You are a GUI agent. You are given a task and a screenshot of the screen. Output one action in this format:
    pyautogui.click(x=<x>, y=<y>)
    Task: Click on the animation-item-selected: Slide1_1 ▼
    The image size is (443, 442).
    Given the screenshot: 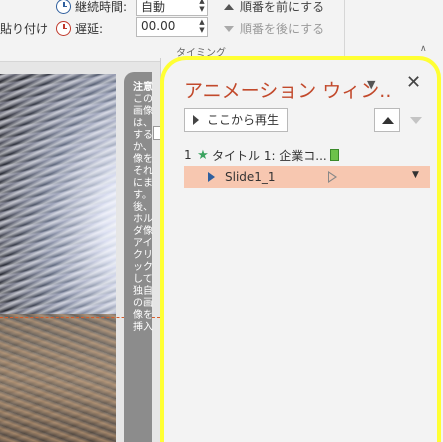 What is the action you would take?
    pyautogui.click(x=307, y=177)
    